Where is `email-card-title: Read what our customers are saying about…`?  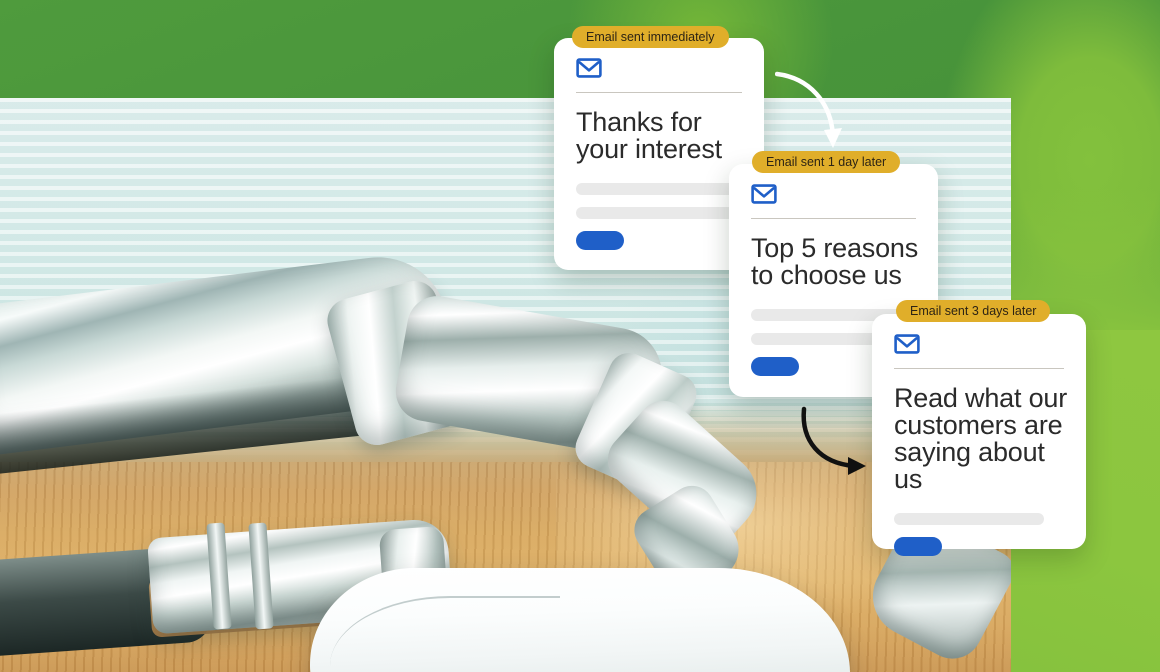
email-card-title: Read what our customers are saying about… is located at coordinates (981, 438).